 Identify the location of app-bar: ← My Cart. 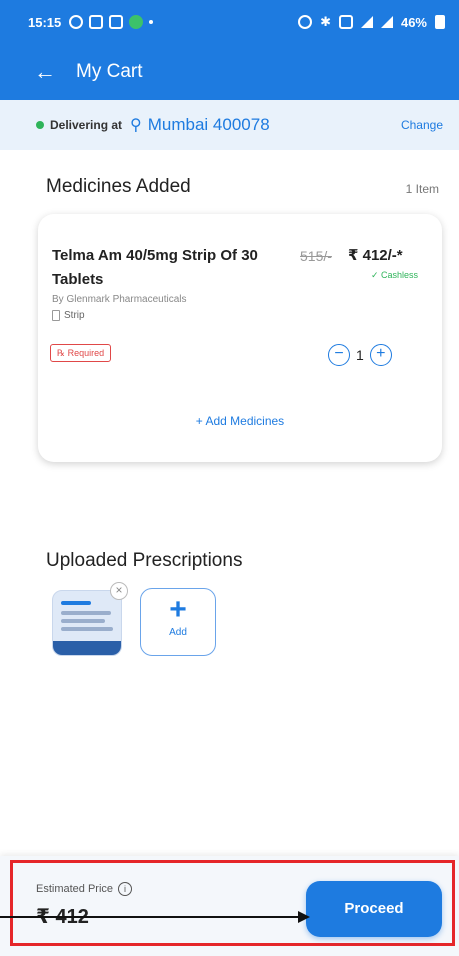
(229, 72).